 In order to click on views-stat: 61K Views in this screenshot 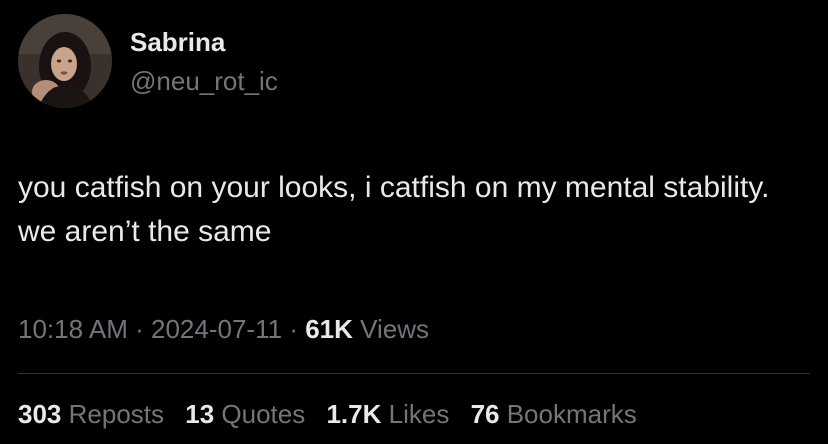, I will do `click(367, 329)`.